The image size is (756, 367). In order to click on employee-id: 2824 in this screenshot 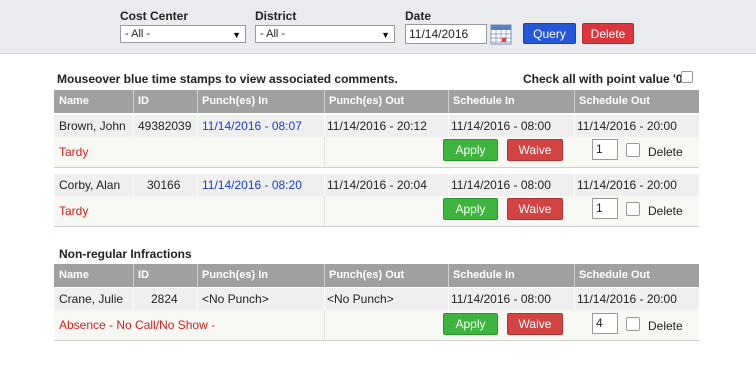, I will do `click(164, 299)`.